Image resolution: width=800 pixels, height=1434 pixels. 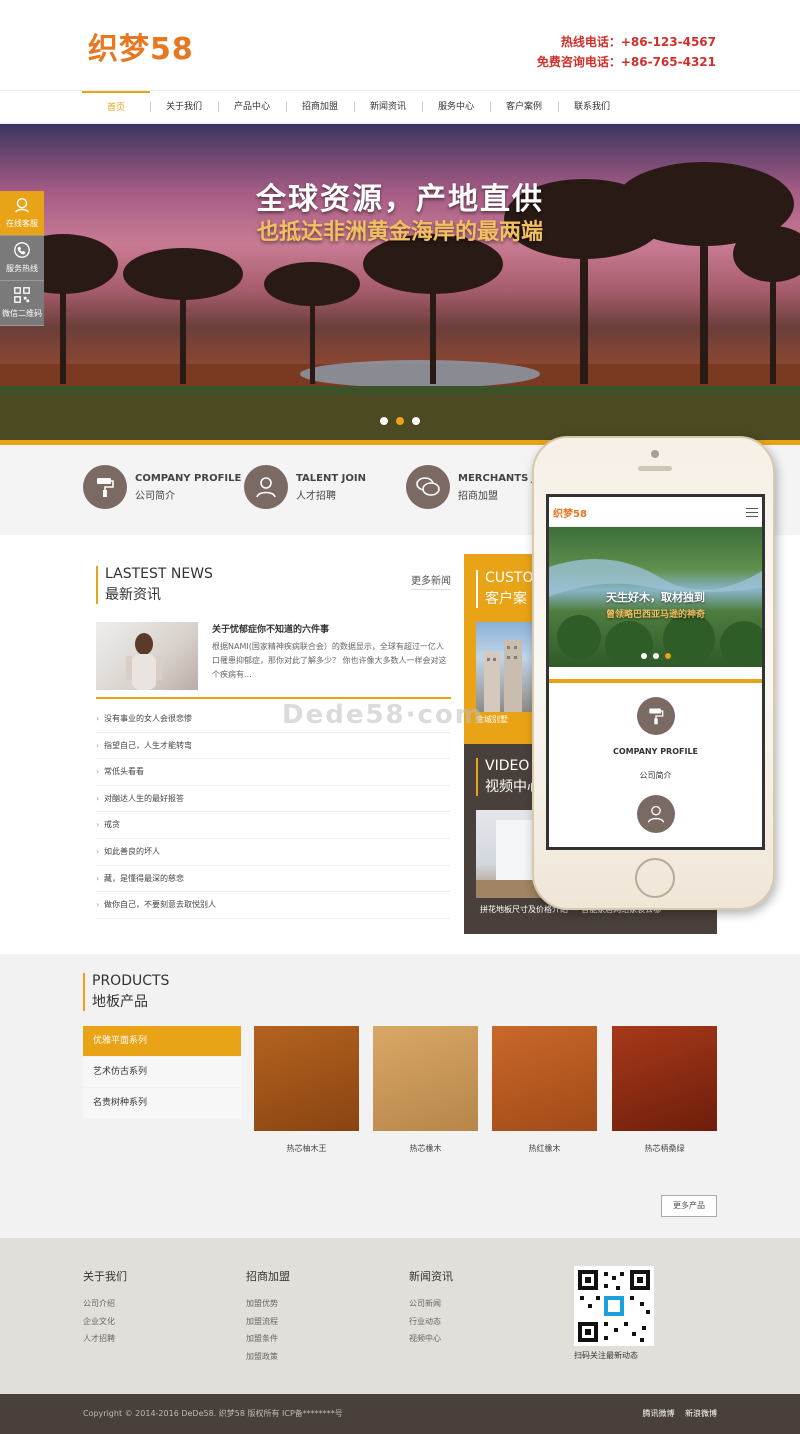 What do you see at coordinates (638, 42) in the screenshot?
I see `hotline-text: 热线电话：+86-123-4567` at bounding box center [638, 42].